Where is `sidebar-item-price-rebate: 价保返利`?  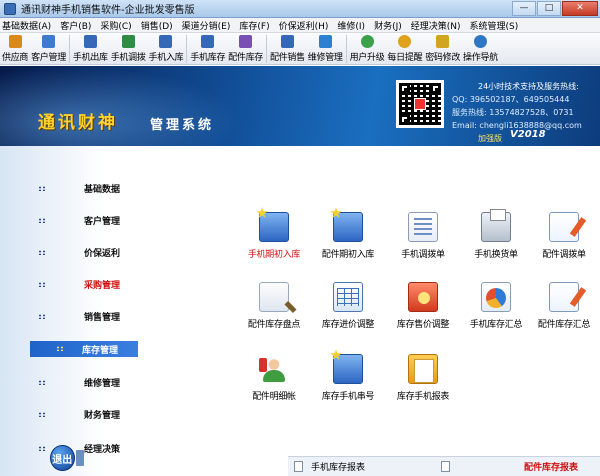 sidebar-item-price-rebate: 价保返利 is located at coordinates (69, 252).